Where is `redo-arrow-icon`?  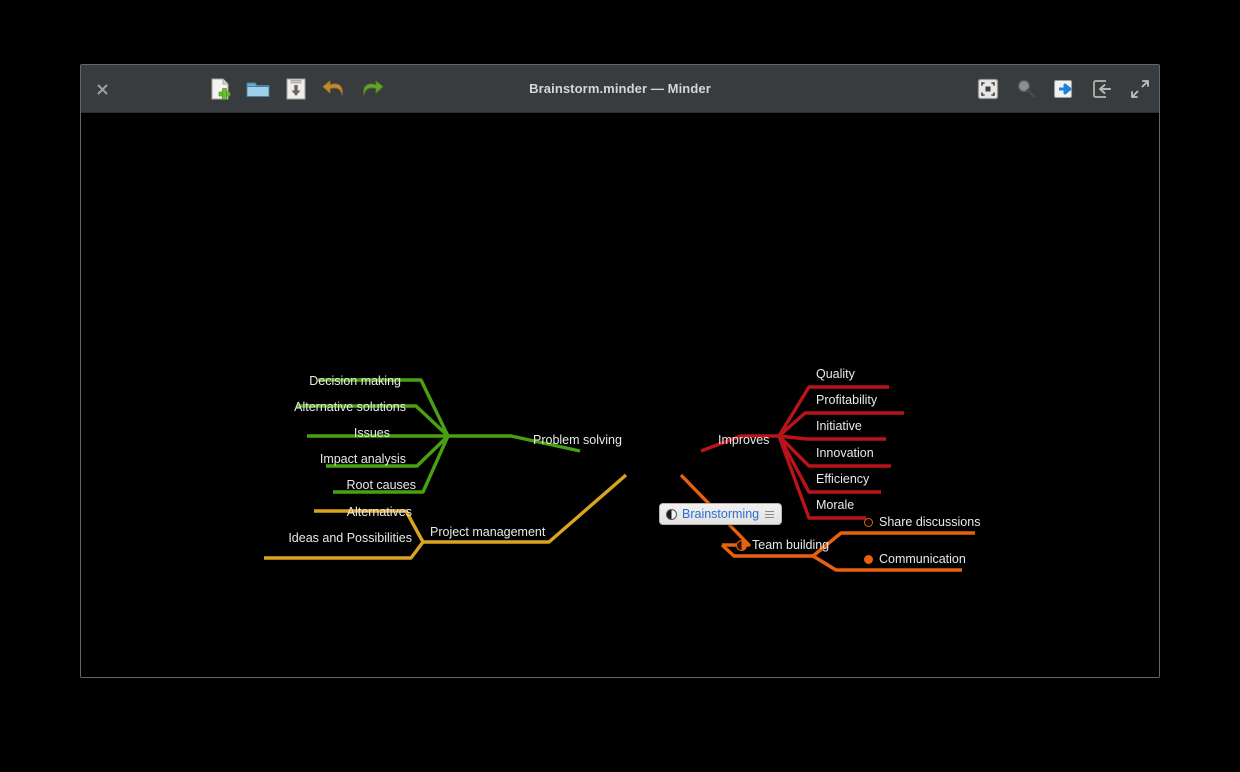
redo-arrow-icon is located at coordinates (373, 88).